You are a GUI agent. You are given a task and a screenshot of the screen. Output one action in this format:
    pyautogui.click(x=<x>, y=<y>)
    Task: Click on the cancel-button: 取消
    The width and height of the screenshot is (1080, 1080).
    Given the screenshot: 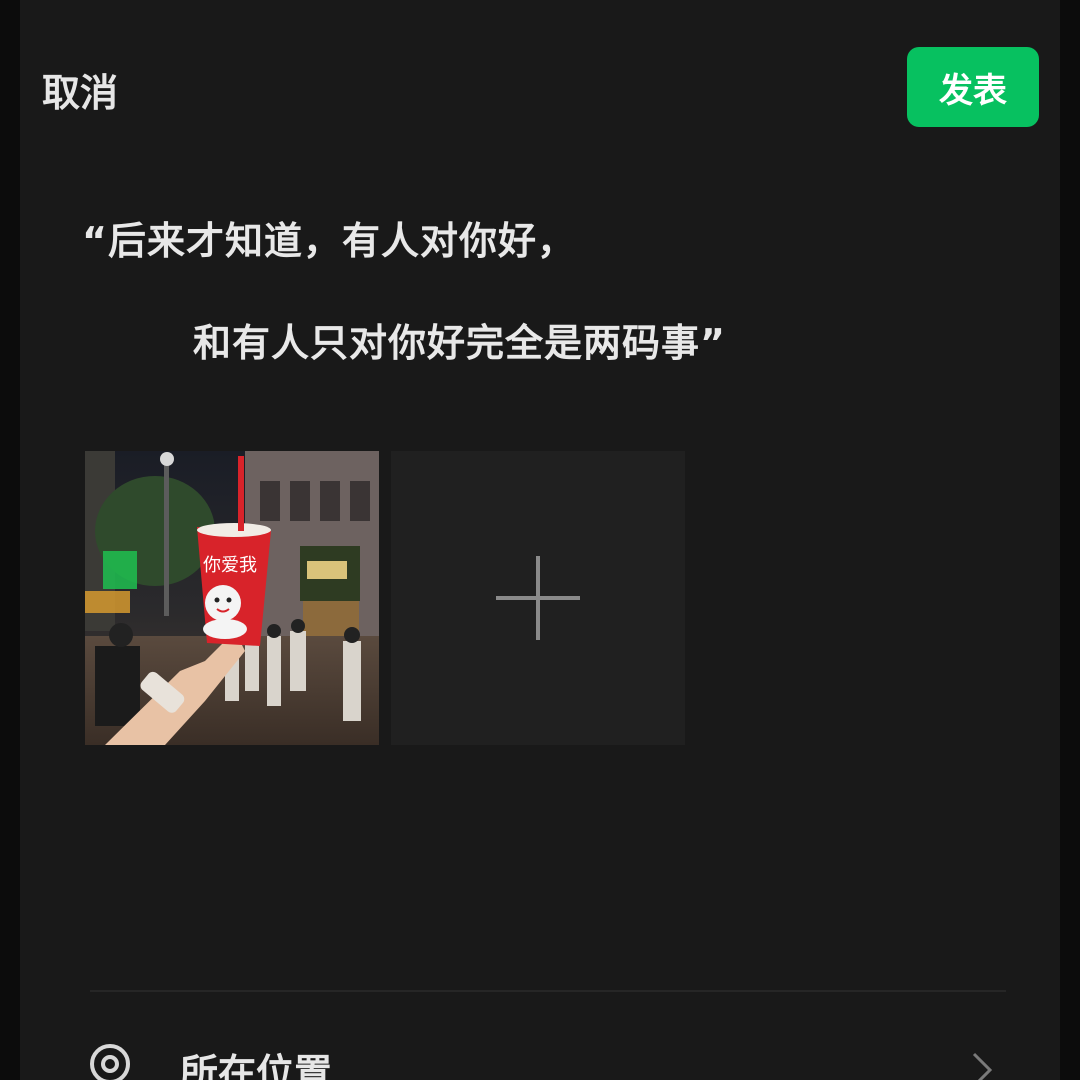 What is the action you would take?
    pyautogui.click(x=80, y=89)
    